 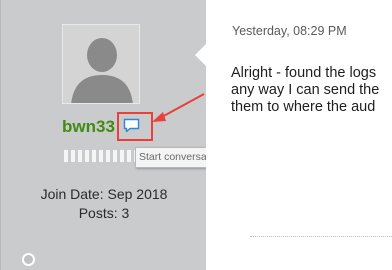 What do you see at coordinates (303, 107) in the screenshot?
I see `message-line: them to where the aud` at bounding box center [303, 107].